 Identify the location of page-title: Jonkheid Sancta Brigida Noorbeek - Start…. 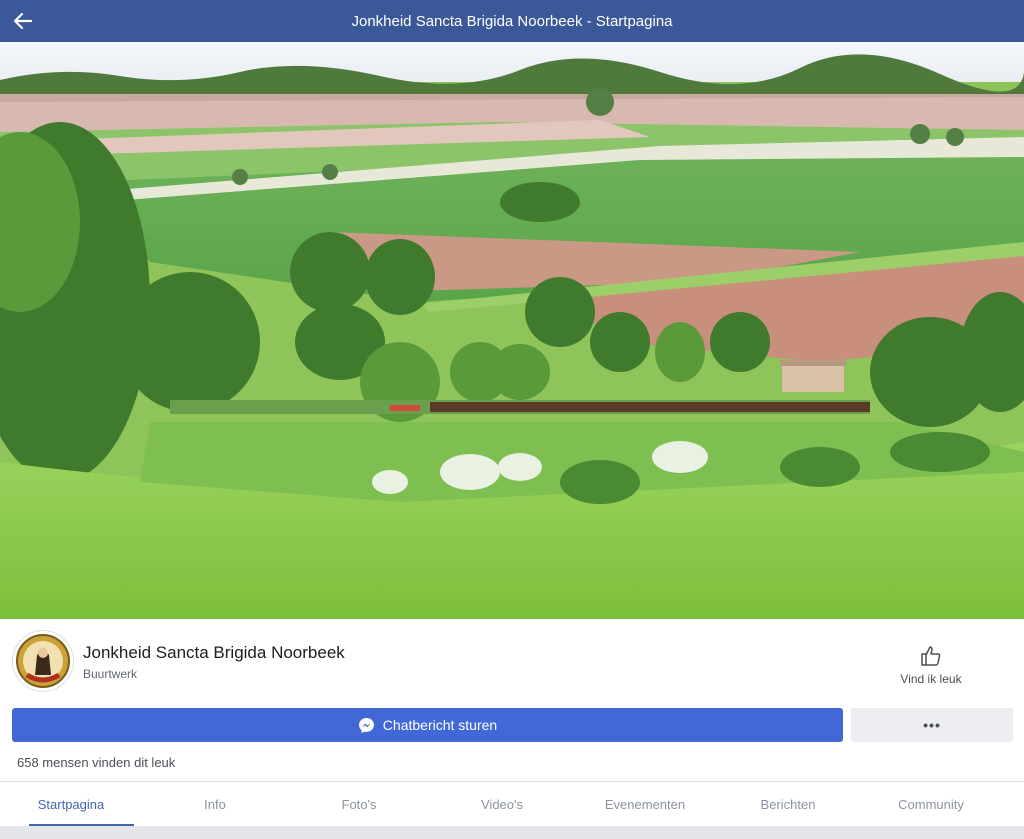
(512, 21).